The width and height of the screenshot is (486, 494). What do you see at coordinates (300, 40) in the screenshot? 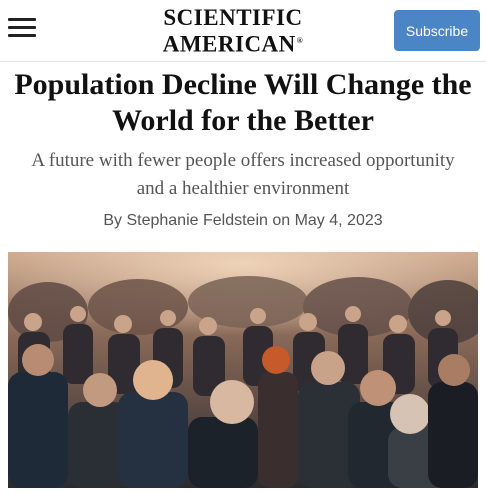
I see `registered-mark: ®` at bounding box center [300, 40].